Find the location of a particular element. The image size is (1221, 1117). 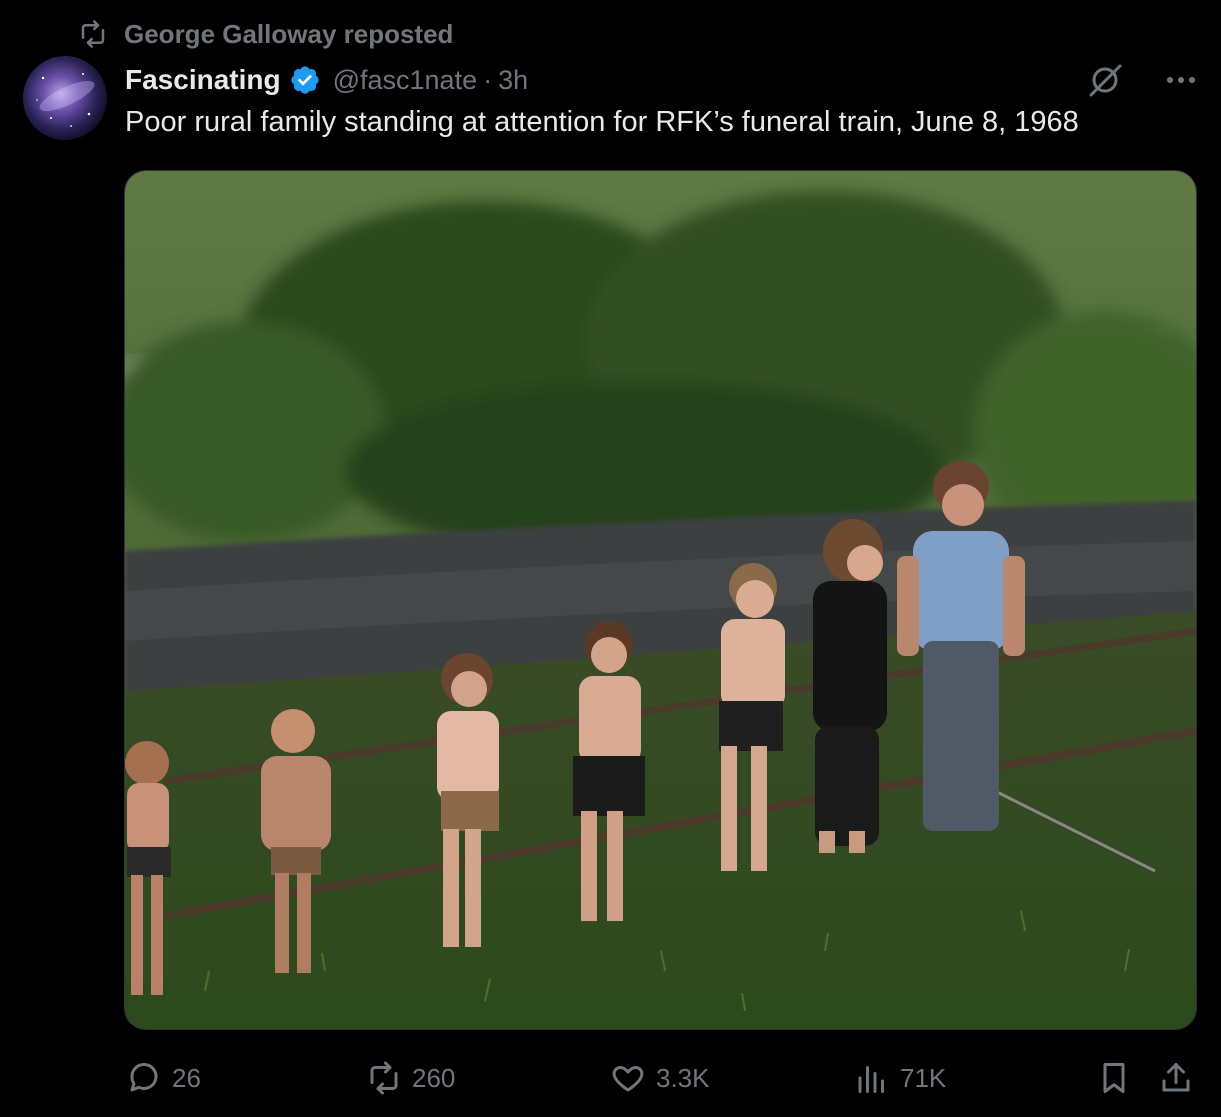

repost-text: George Galloway reposted is located at coordinates (288, 34).